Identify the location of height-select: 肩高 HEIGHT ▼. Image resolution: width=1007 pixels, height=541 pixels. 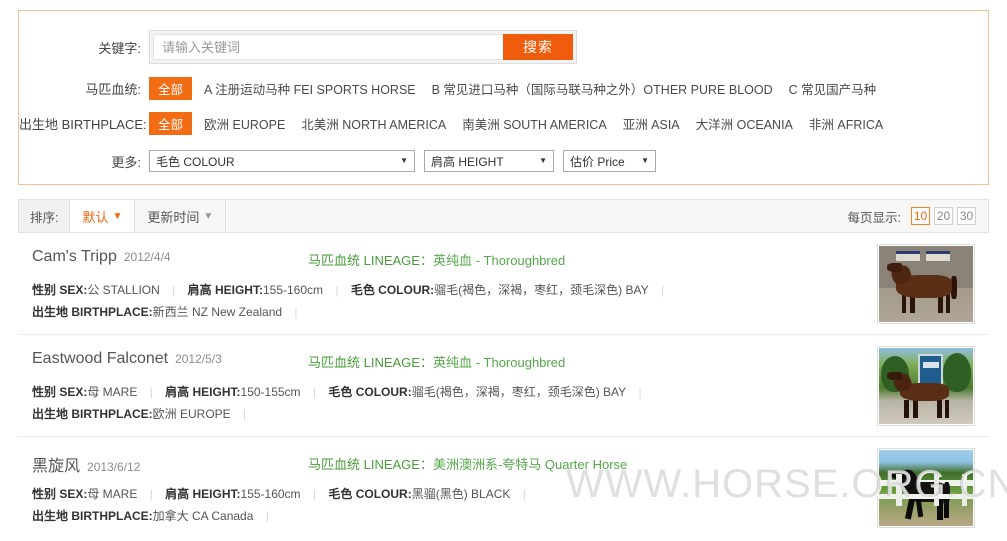
(489, 161).